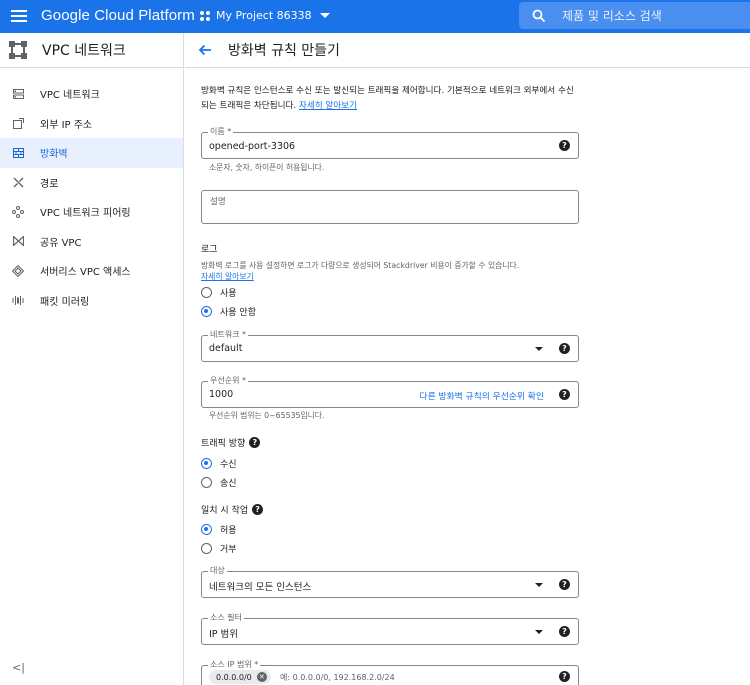 The width and height of the screenshot is (750, 685). What do you see at coordinates (84, 51) in the screenshot?
I see `sidebar-title: VPC 네트워크` at bounding box center [84, 51].